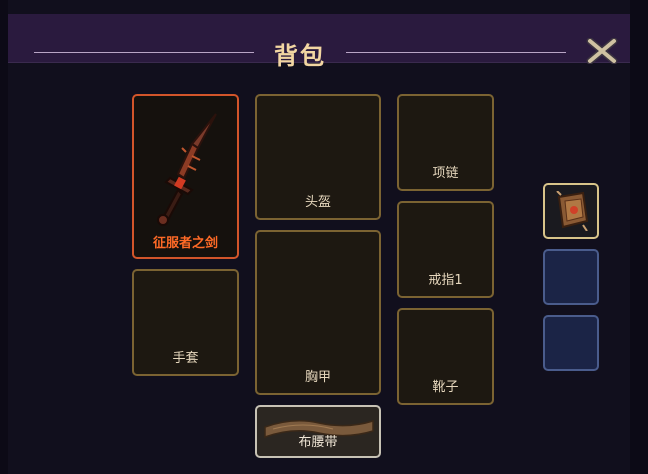  Describe the element at coordinates (317, 377) in the screenshot. I see `chest-label: 胸甲` at that location.